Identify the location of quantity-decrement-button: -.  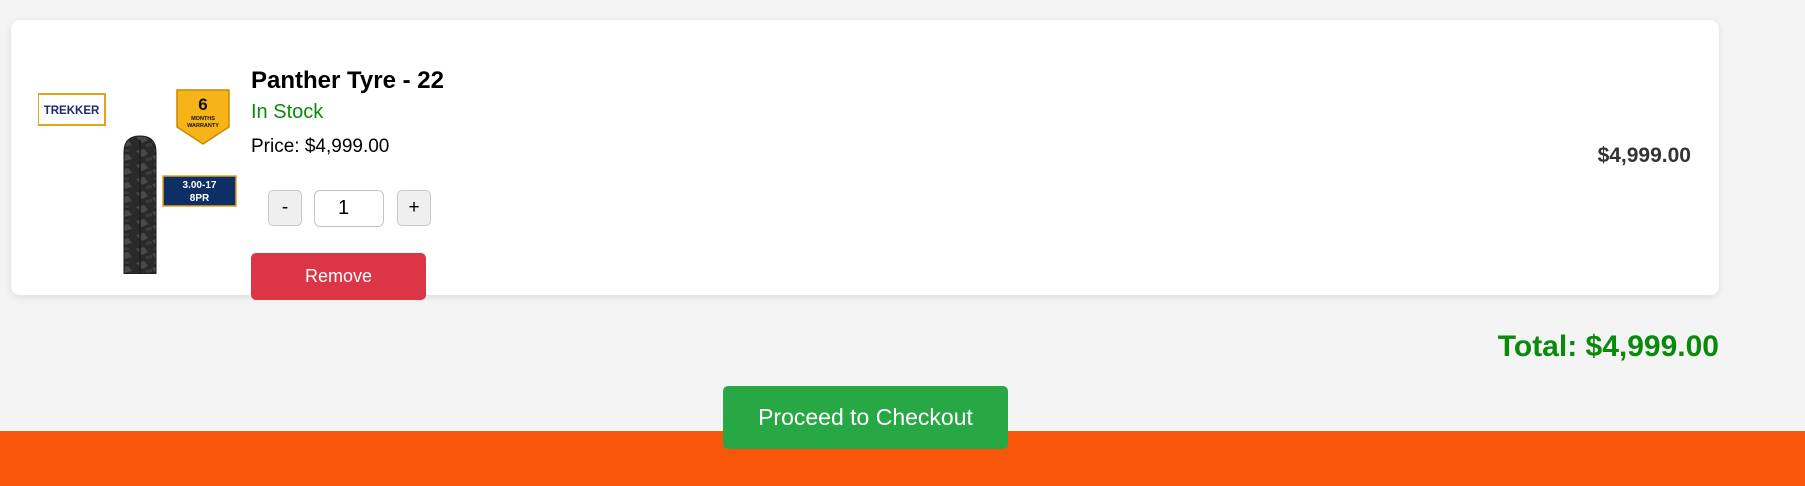
(285, 208).